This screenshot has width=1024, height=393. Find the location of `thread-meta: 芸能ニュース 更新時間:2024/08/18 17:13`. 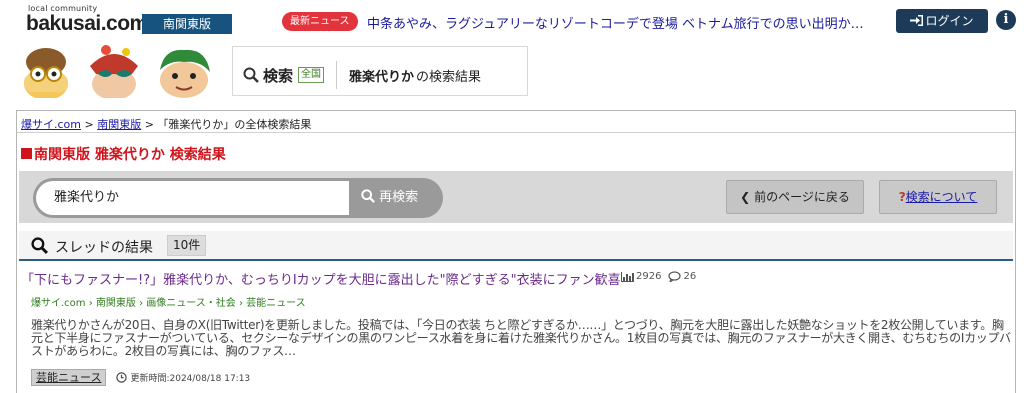

thread-meta: 芸能ニュース 更新時間:2024/08/18 17:13 is located at coordinates (140, 377).